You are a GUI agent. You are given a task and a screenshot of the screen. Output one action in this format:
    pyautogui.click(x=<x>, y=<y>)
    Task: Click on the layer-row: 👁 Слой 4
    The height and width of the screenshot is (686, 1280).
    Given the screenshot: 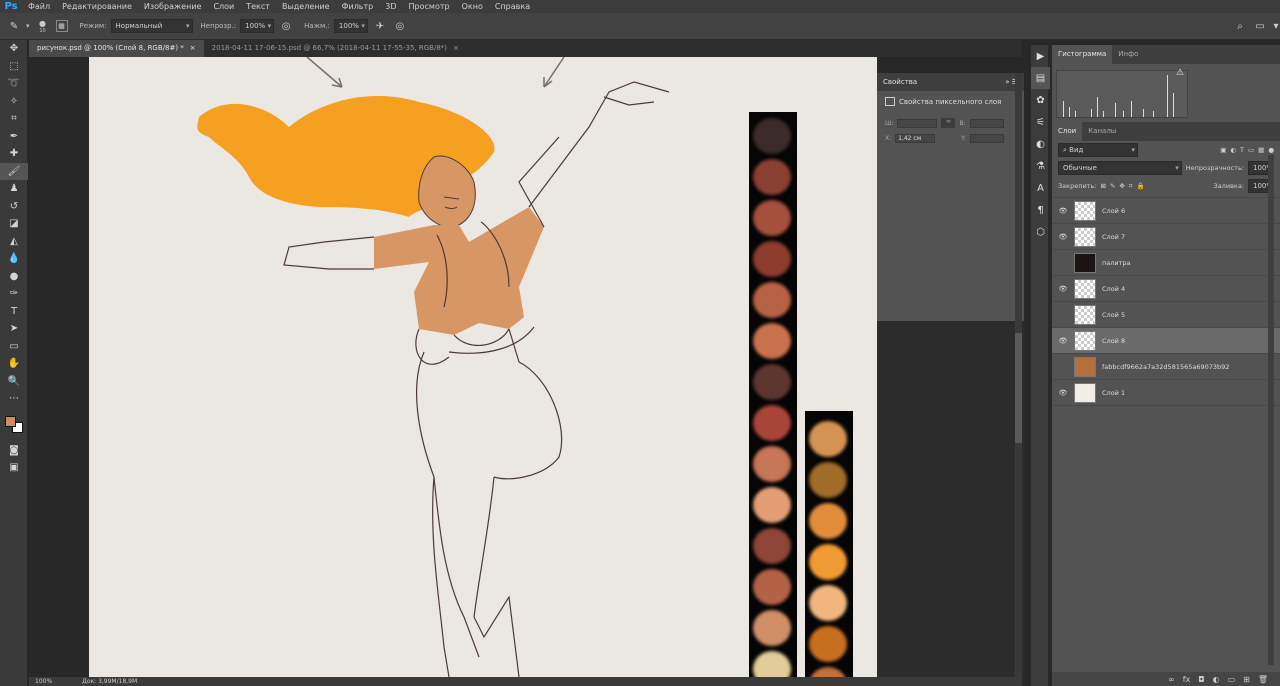 What is the action you would take?
    pyautogui.click(x=1166, y=289)
    